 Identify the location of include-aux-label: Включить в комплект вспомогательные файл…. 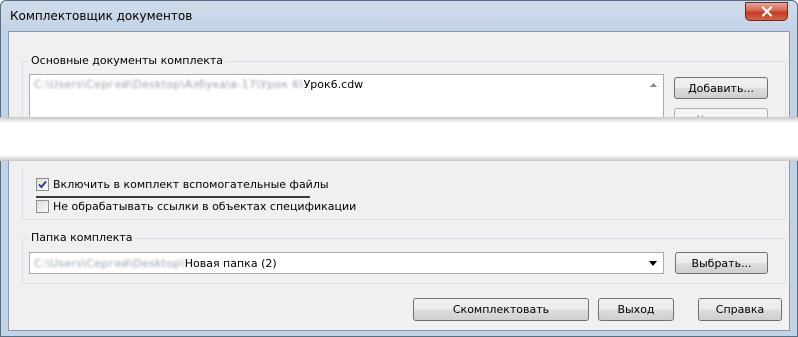
(191, 184).